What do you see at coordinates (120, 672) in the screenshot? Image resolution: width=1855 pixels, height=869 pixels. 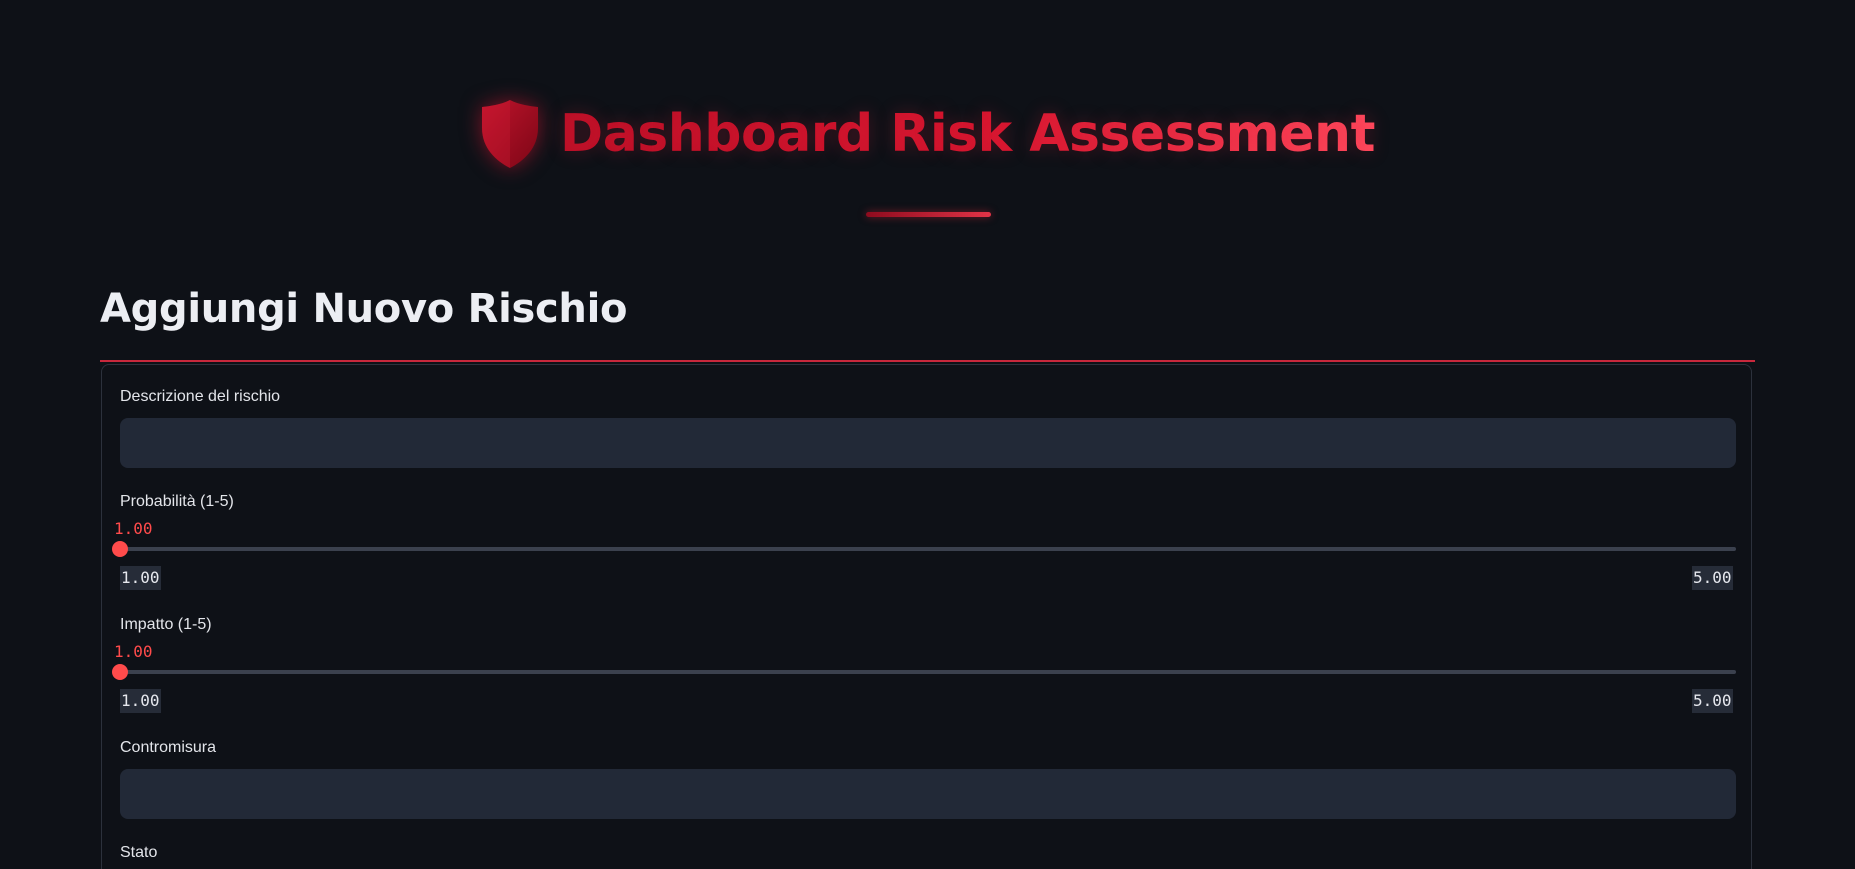 I see `impact-slider-thumb` at bounding box center [120, 672].